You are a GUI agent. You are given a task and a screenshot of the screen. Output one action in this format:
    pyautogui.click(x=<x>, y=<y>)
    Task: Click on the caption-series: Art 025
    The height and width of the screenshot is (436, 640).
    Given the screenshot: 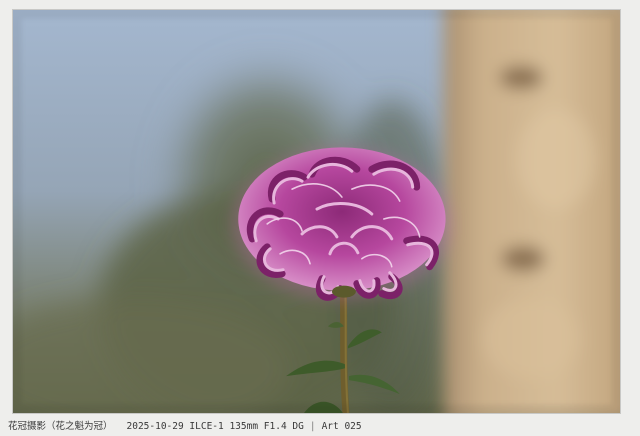 What is the action you would take?
    pyautogui.click(x=341, y=426)
    